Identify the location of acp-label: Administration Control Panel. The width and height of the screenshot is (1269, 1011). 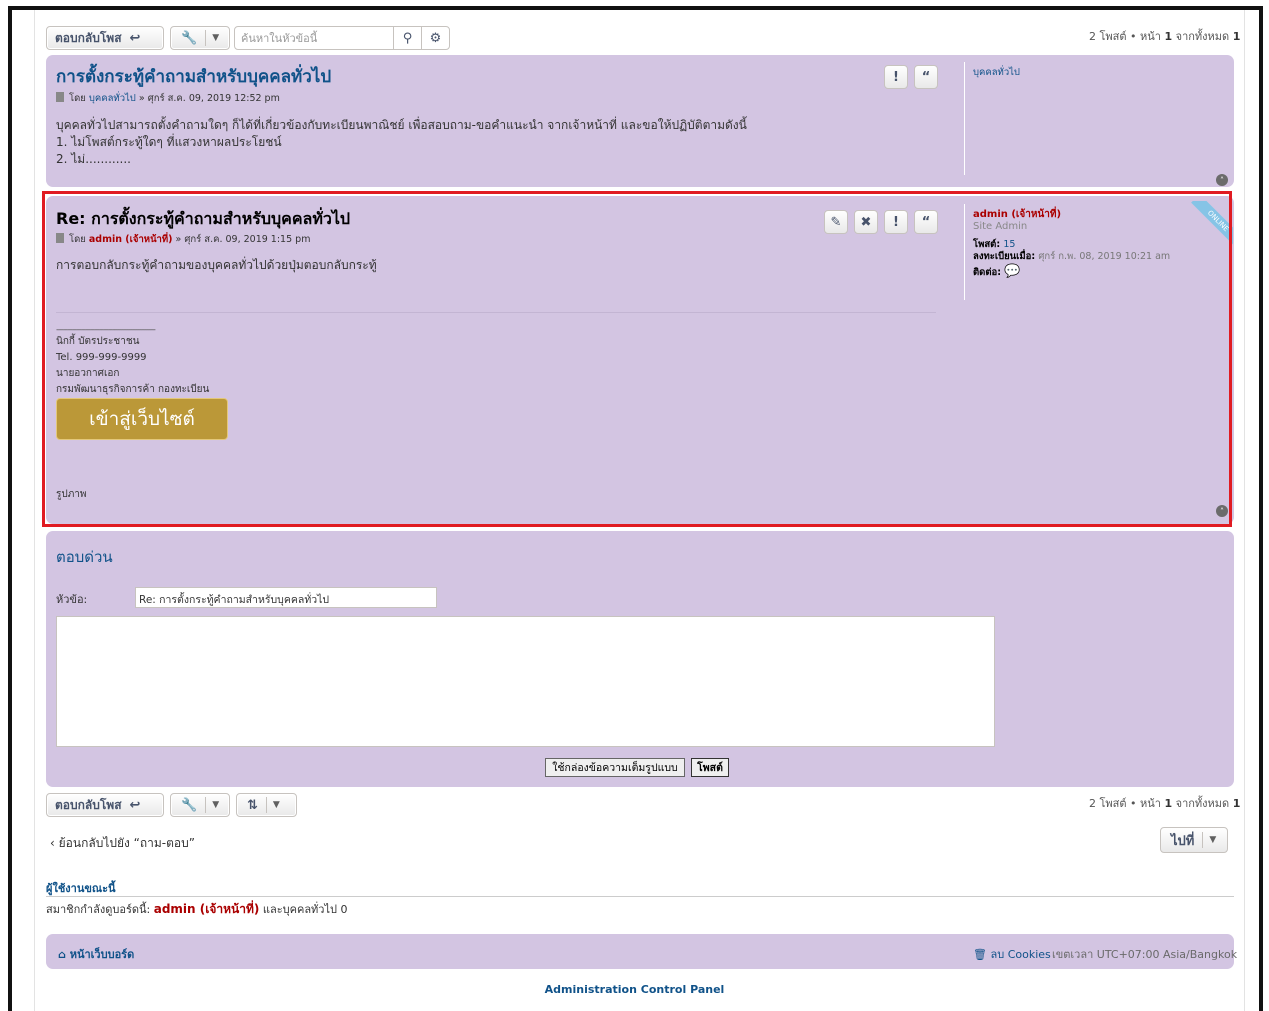
(634, 989).